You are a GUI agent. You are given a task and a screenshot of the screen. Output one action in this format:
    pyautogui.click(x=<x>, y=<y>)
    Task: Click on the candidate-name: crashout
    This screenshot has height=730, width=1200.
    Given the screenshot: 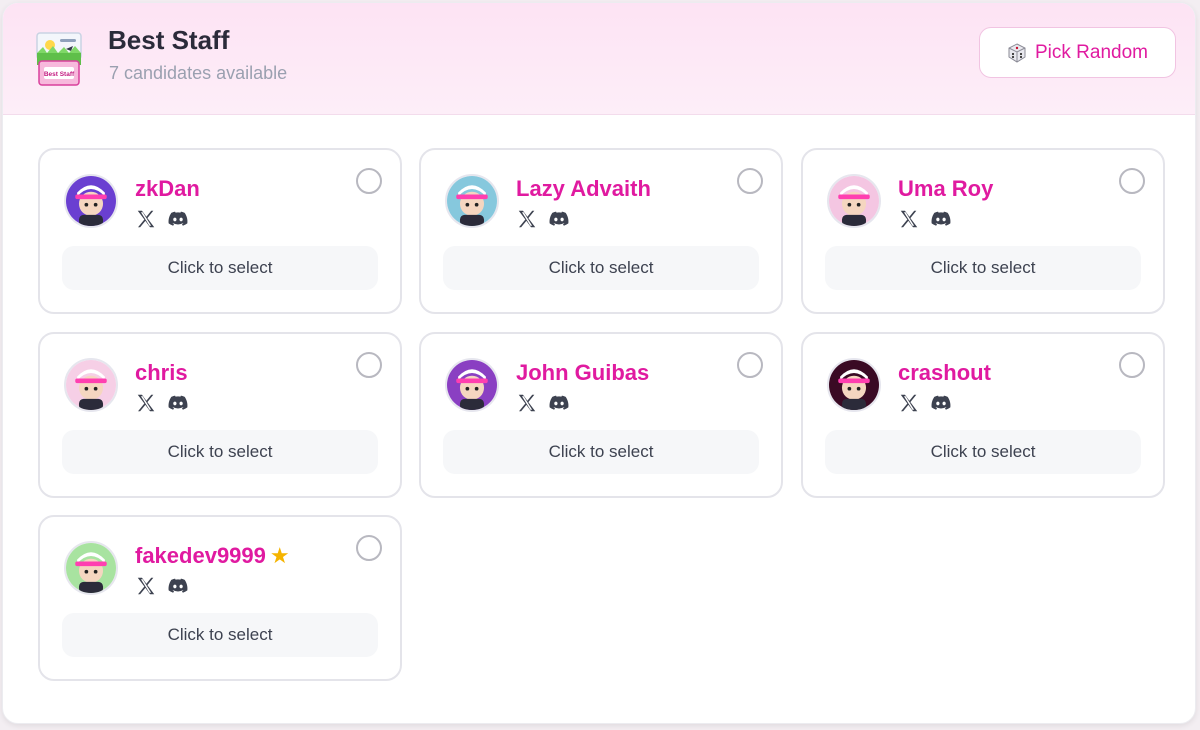 What is the action you would take?
    pyautogui.click(x=944, y=373)
    